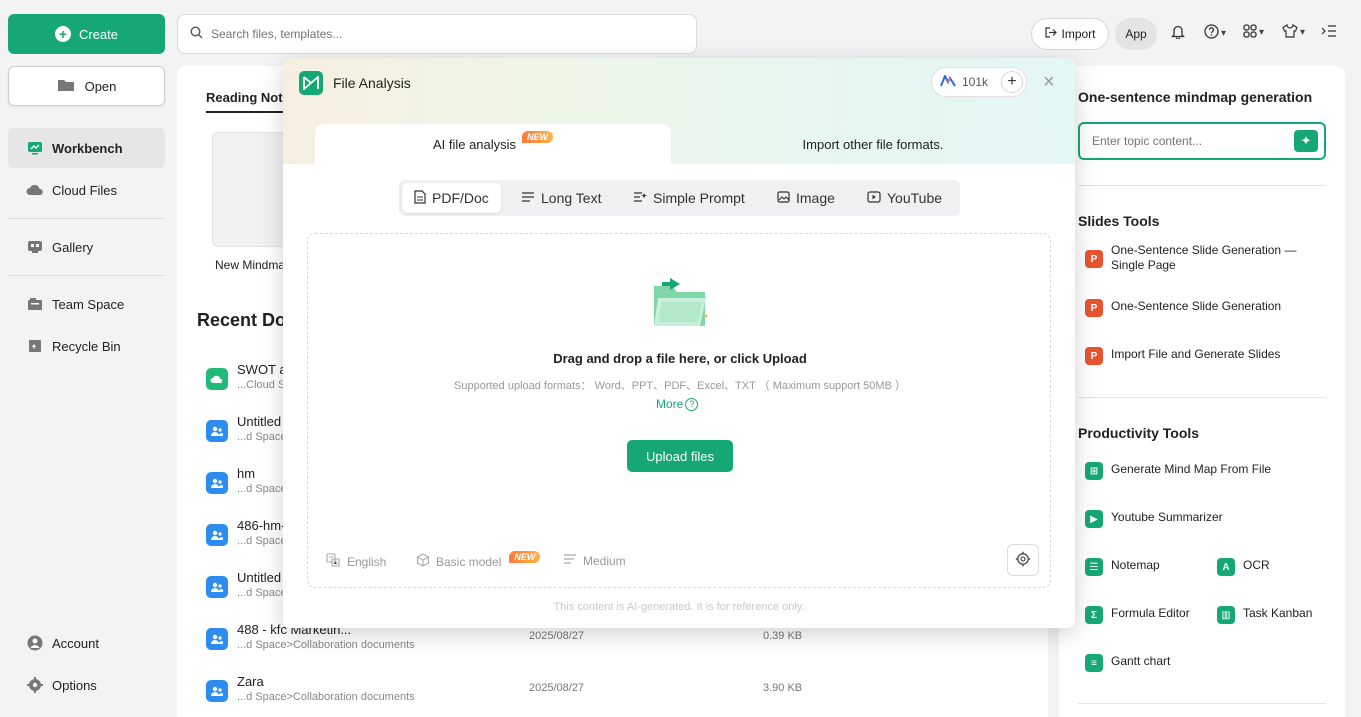 This screenshot has width=1361, height=717. Describe the element at coordinates (915, 198) in the screenshot. I see `segment-label: YouTube` at that location.